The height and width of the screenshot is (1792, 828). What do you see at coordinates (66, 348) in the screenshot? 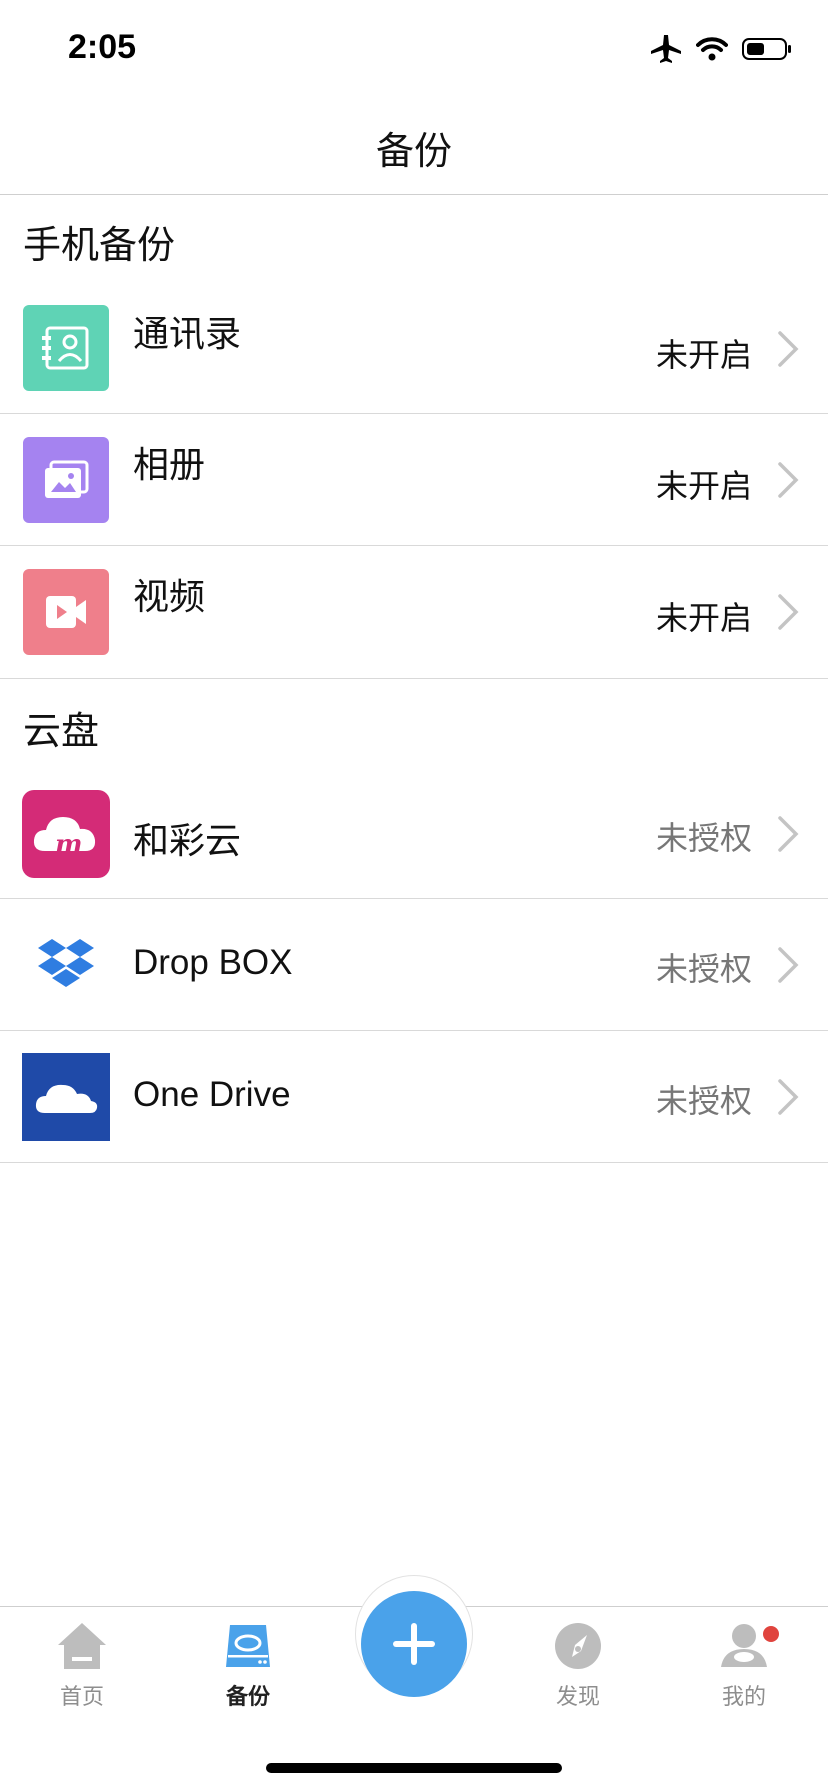
I see `contacts-icon` at bounding box center [66, 348].